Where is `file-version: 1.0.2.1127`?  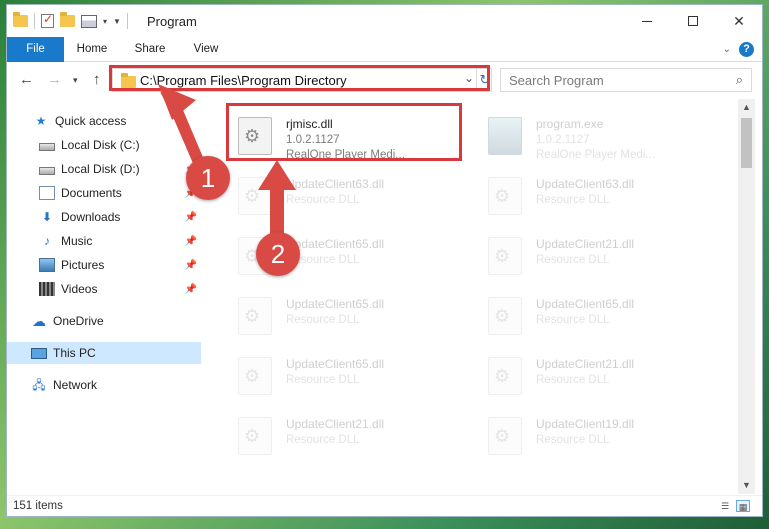
file-version: 1.0.2.1127 is located at coordinates (563, 140).